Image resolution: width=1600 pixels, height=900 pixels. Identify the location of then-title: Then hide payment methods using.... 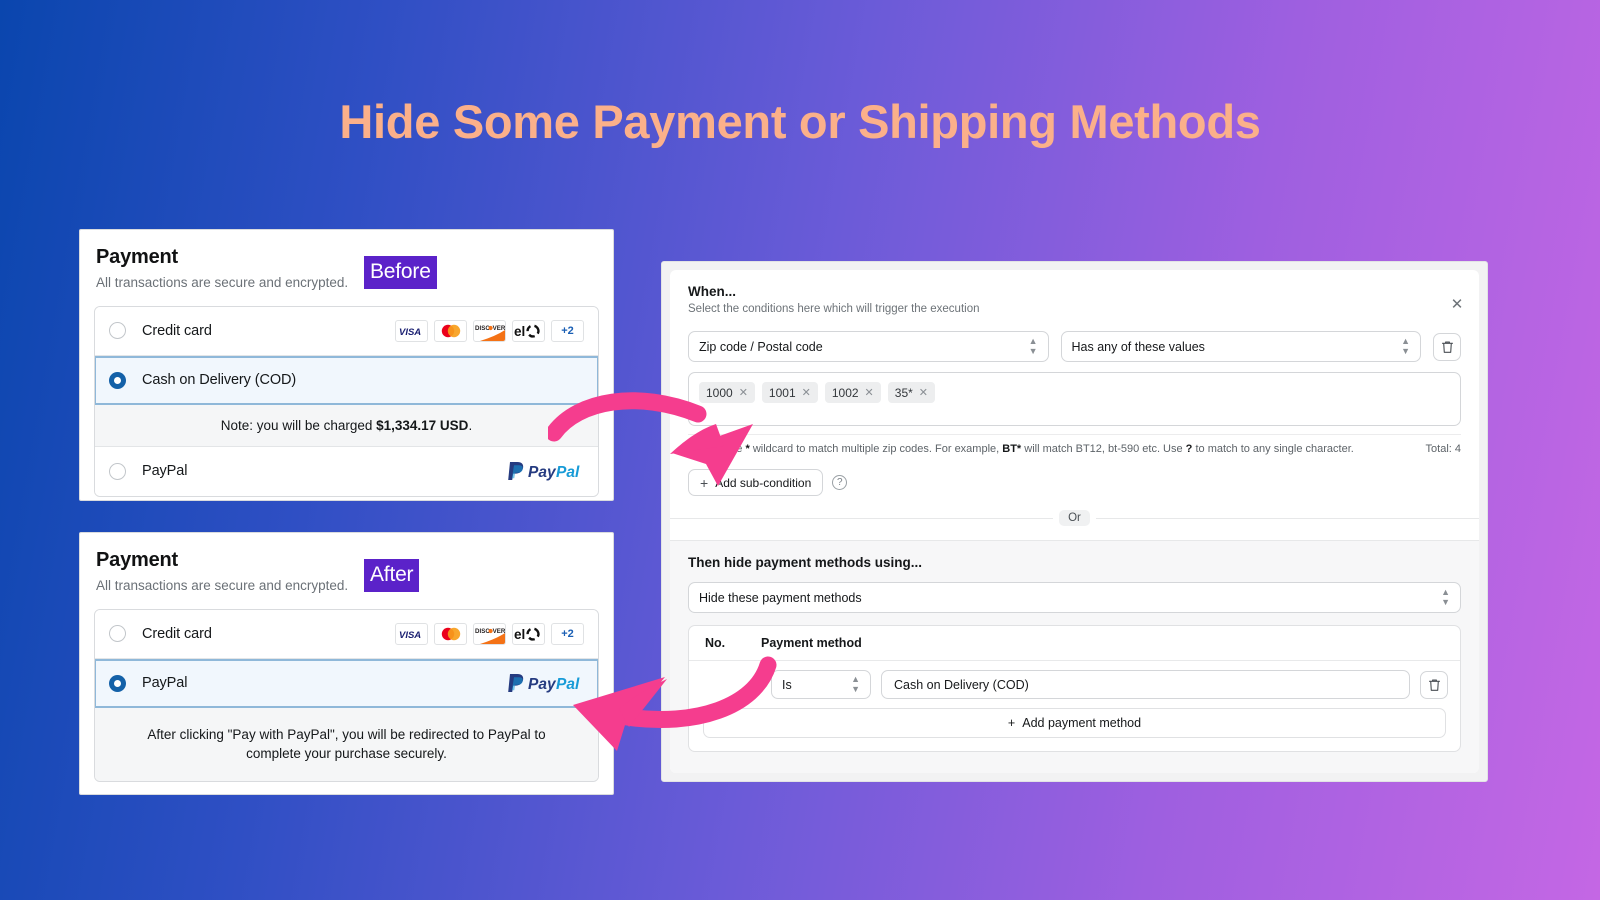
(805, 562).